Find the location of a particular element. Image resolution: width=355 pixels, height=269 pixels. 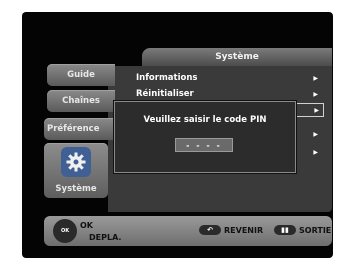

pin-input: - - - - is located at coordinates (204, 145).